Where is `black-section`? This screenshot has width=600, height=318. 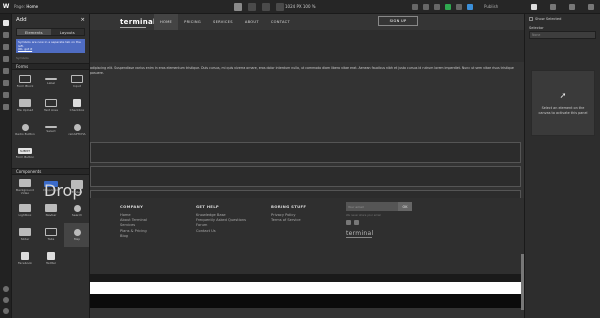 black-section is located at coordinates (307, 301).